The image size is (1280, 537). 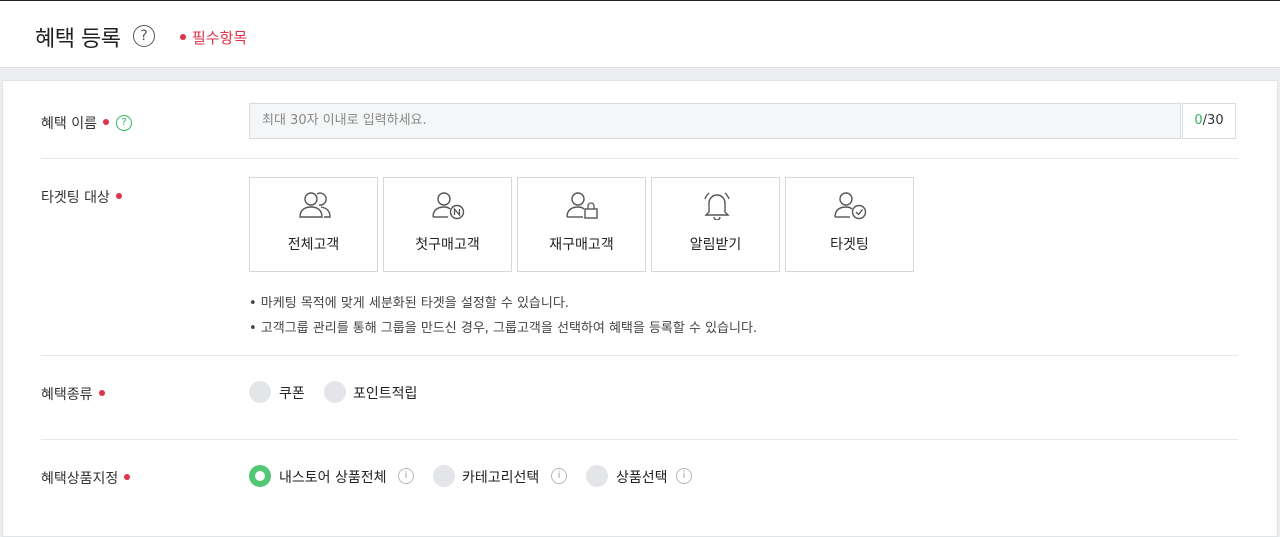 I want to click on radio-all-products, so click(x=260, y=476).